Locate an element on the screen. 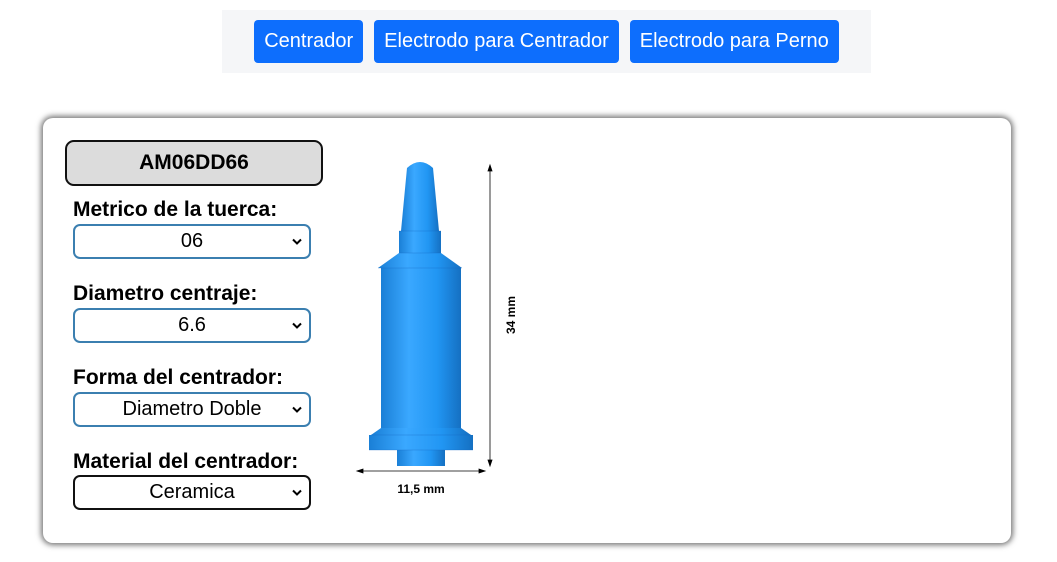 The image size is (1057, 562). part-drawing: 34 mm 11,5 mm is located at coordinates (436, 329).